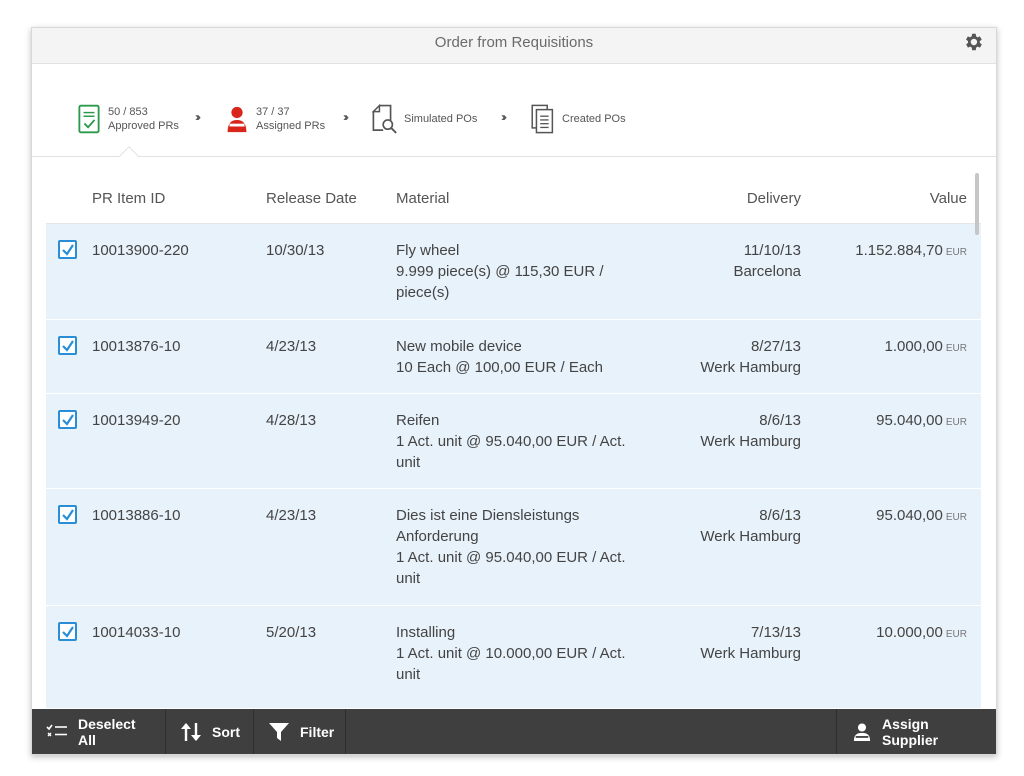  What do you see at coordinates (210, 731) in the screenshot?
I see `sort-button: Sort` at bounding box center [210, 731].